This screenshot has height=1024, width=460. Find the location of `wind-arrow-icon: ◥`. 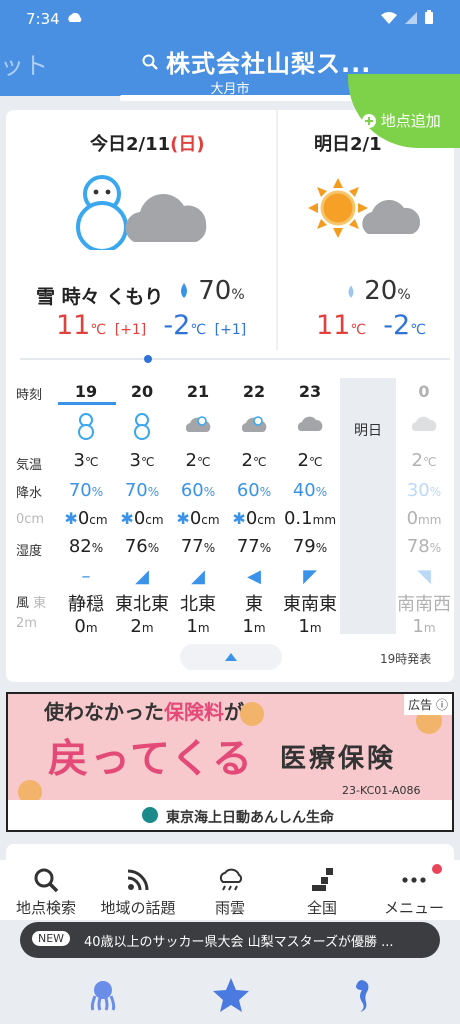

wind-arrow-icon: ◥ is located at coordinates (424, 576).